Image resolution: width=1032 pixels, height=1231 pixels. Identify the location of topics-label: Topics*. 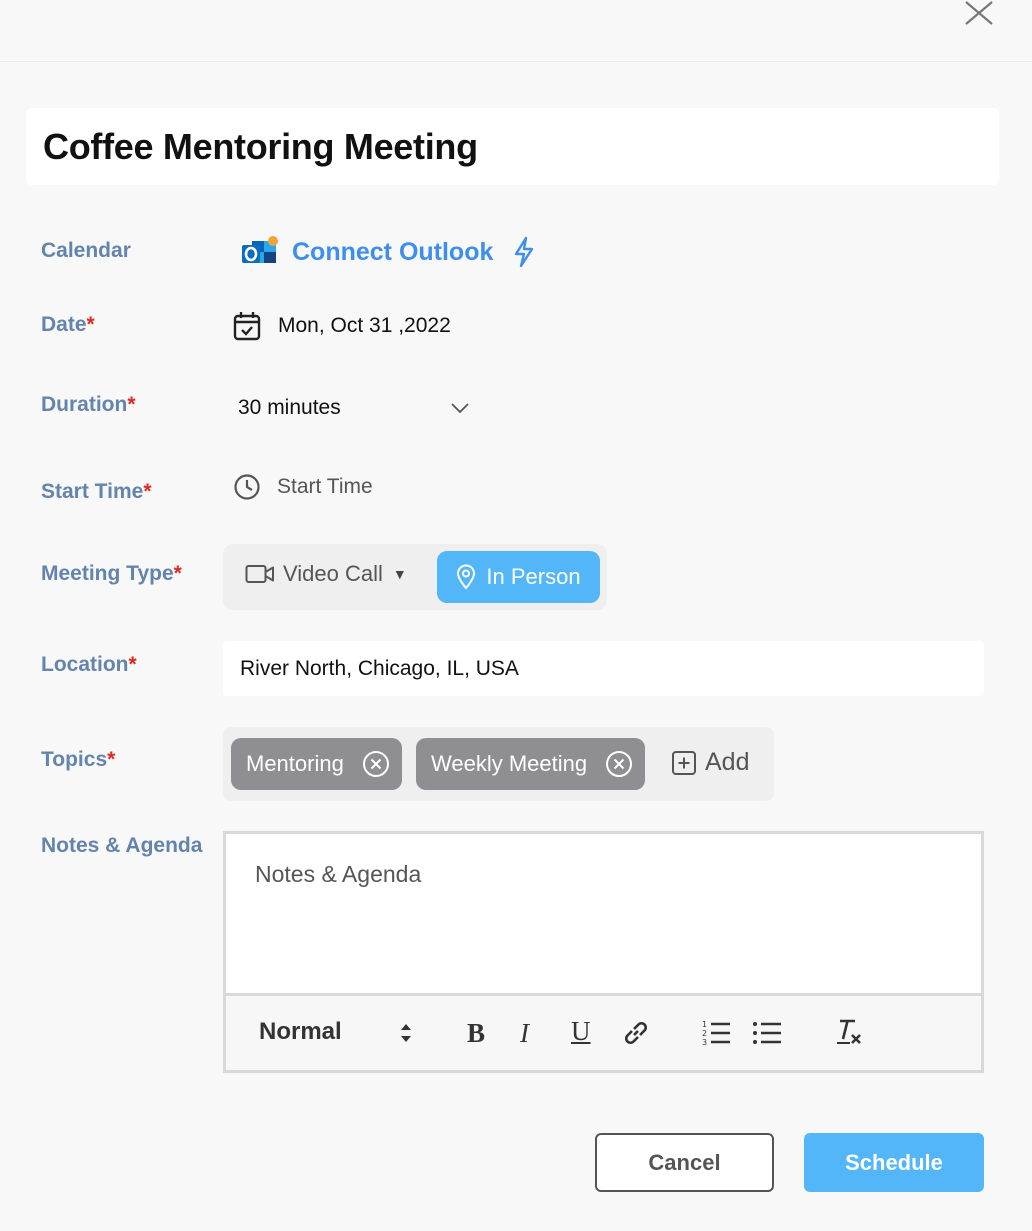
(78, 759).